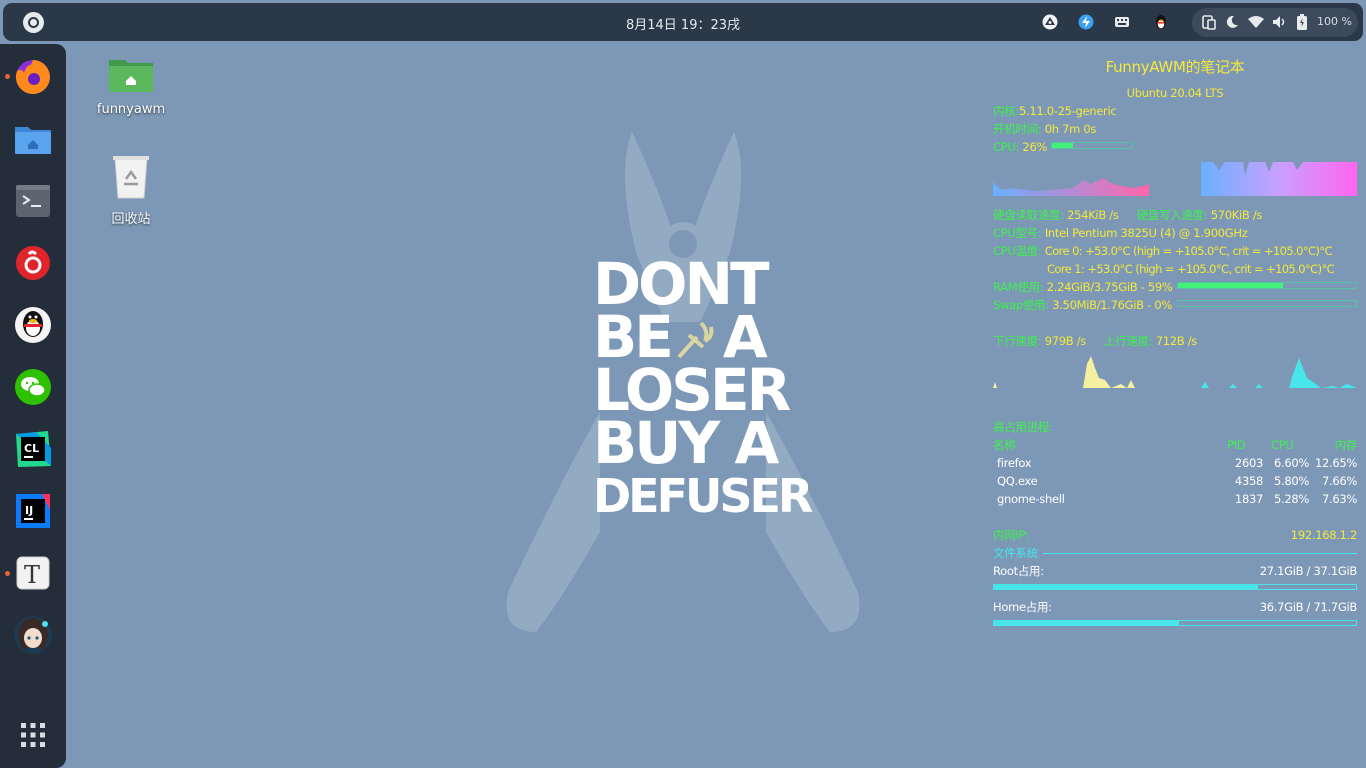 The image size is (1366, 768). I want to click on conky-ip: 内网IP: 192.168.1.2, so click(1175, 535).